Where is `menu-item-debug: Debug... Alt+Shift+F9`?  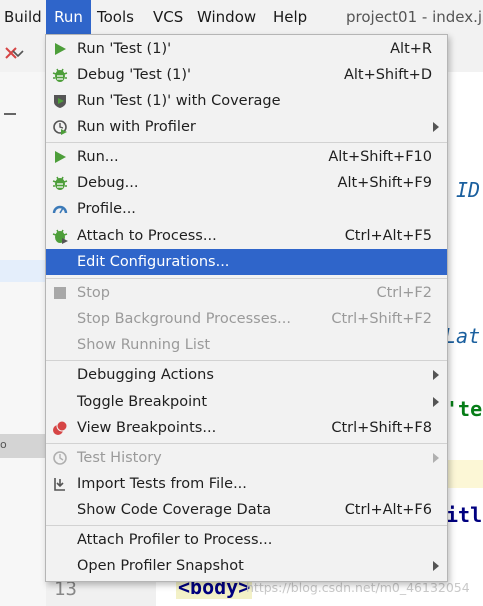 menu-item-debug: Debug... Alt+Shift+F9 is located at coordinates (246, 183).